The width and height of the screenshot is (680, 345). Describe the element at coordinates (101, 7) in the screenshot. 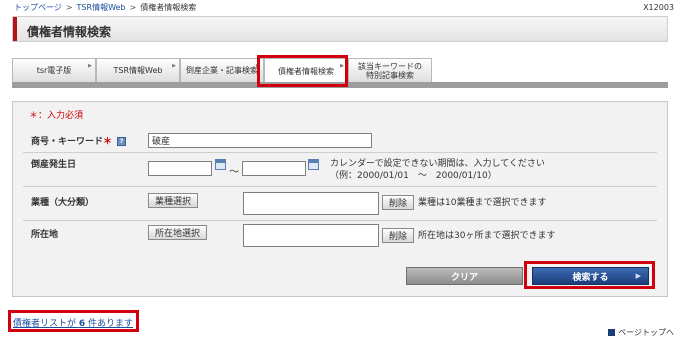

I see `breadcrumb-tsr-web: TSR情報Web` at that location.